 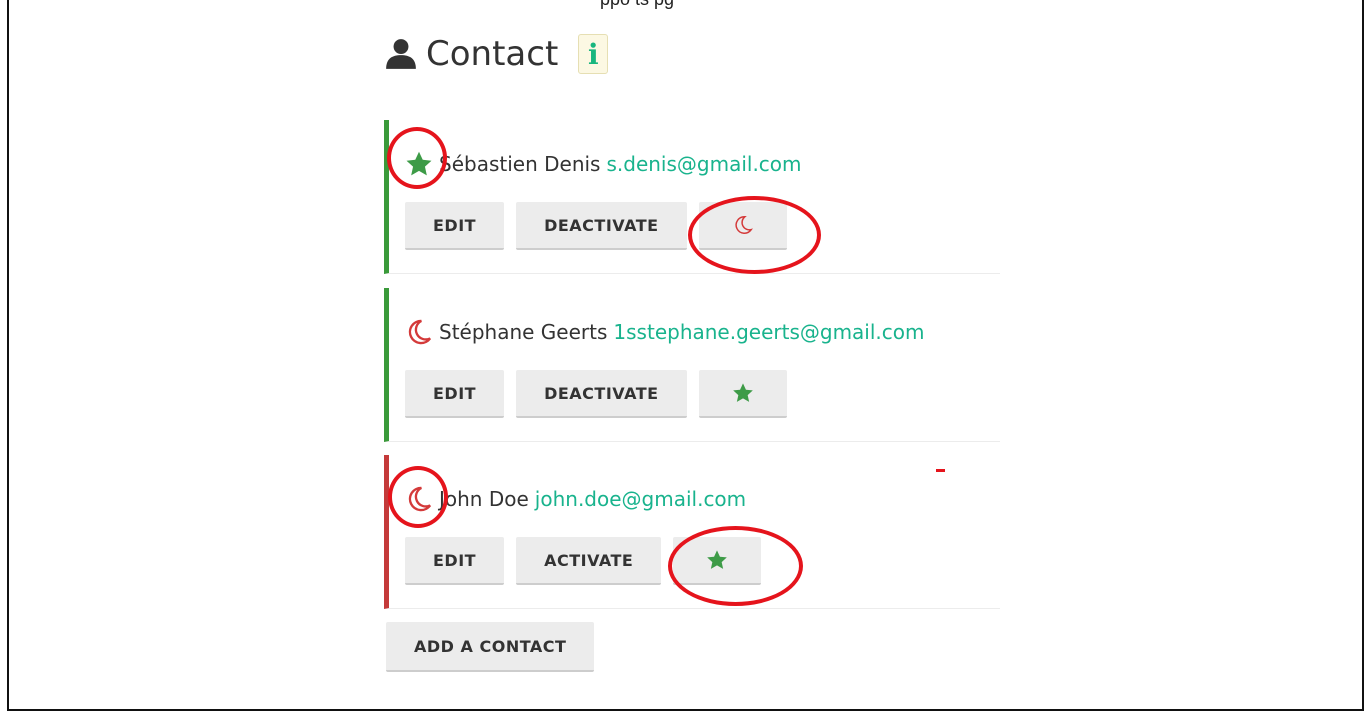 I want to click on contact-name: John Doe, so click(x=484, y=499).